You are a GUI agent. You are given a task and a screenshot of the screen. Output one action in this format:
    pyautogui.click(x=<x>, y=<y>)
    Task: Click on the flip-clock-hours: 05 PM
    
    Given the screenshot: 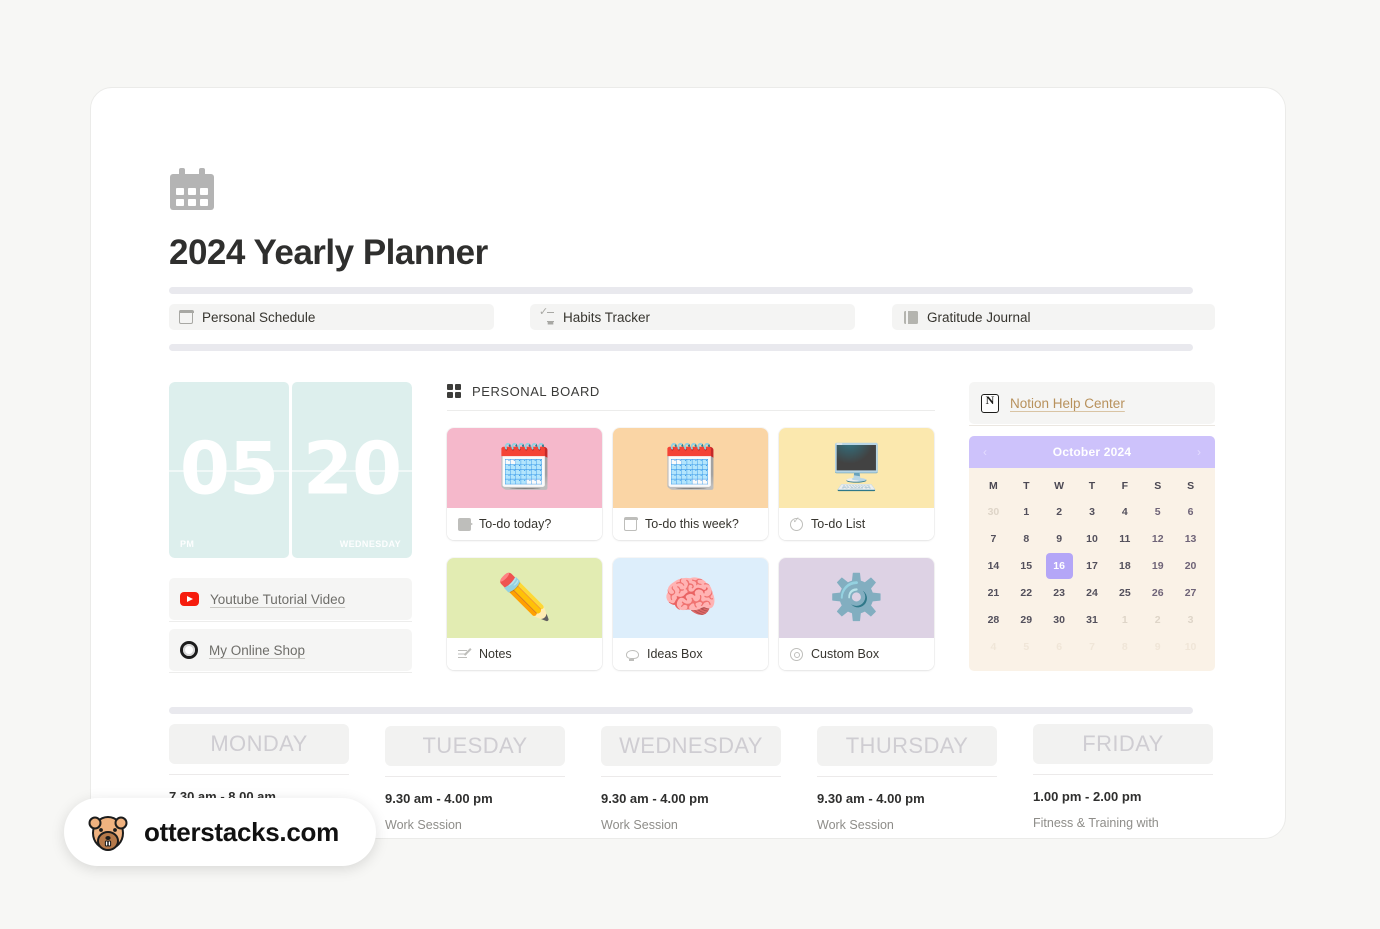 What is the action you would take?
    pyautogui.click(x=229, y=470)
    